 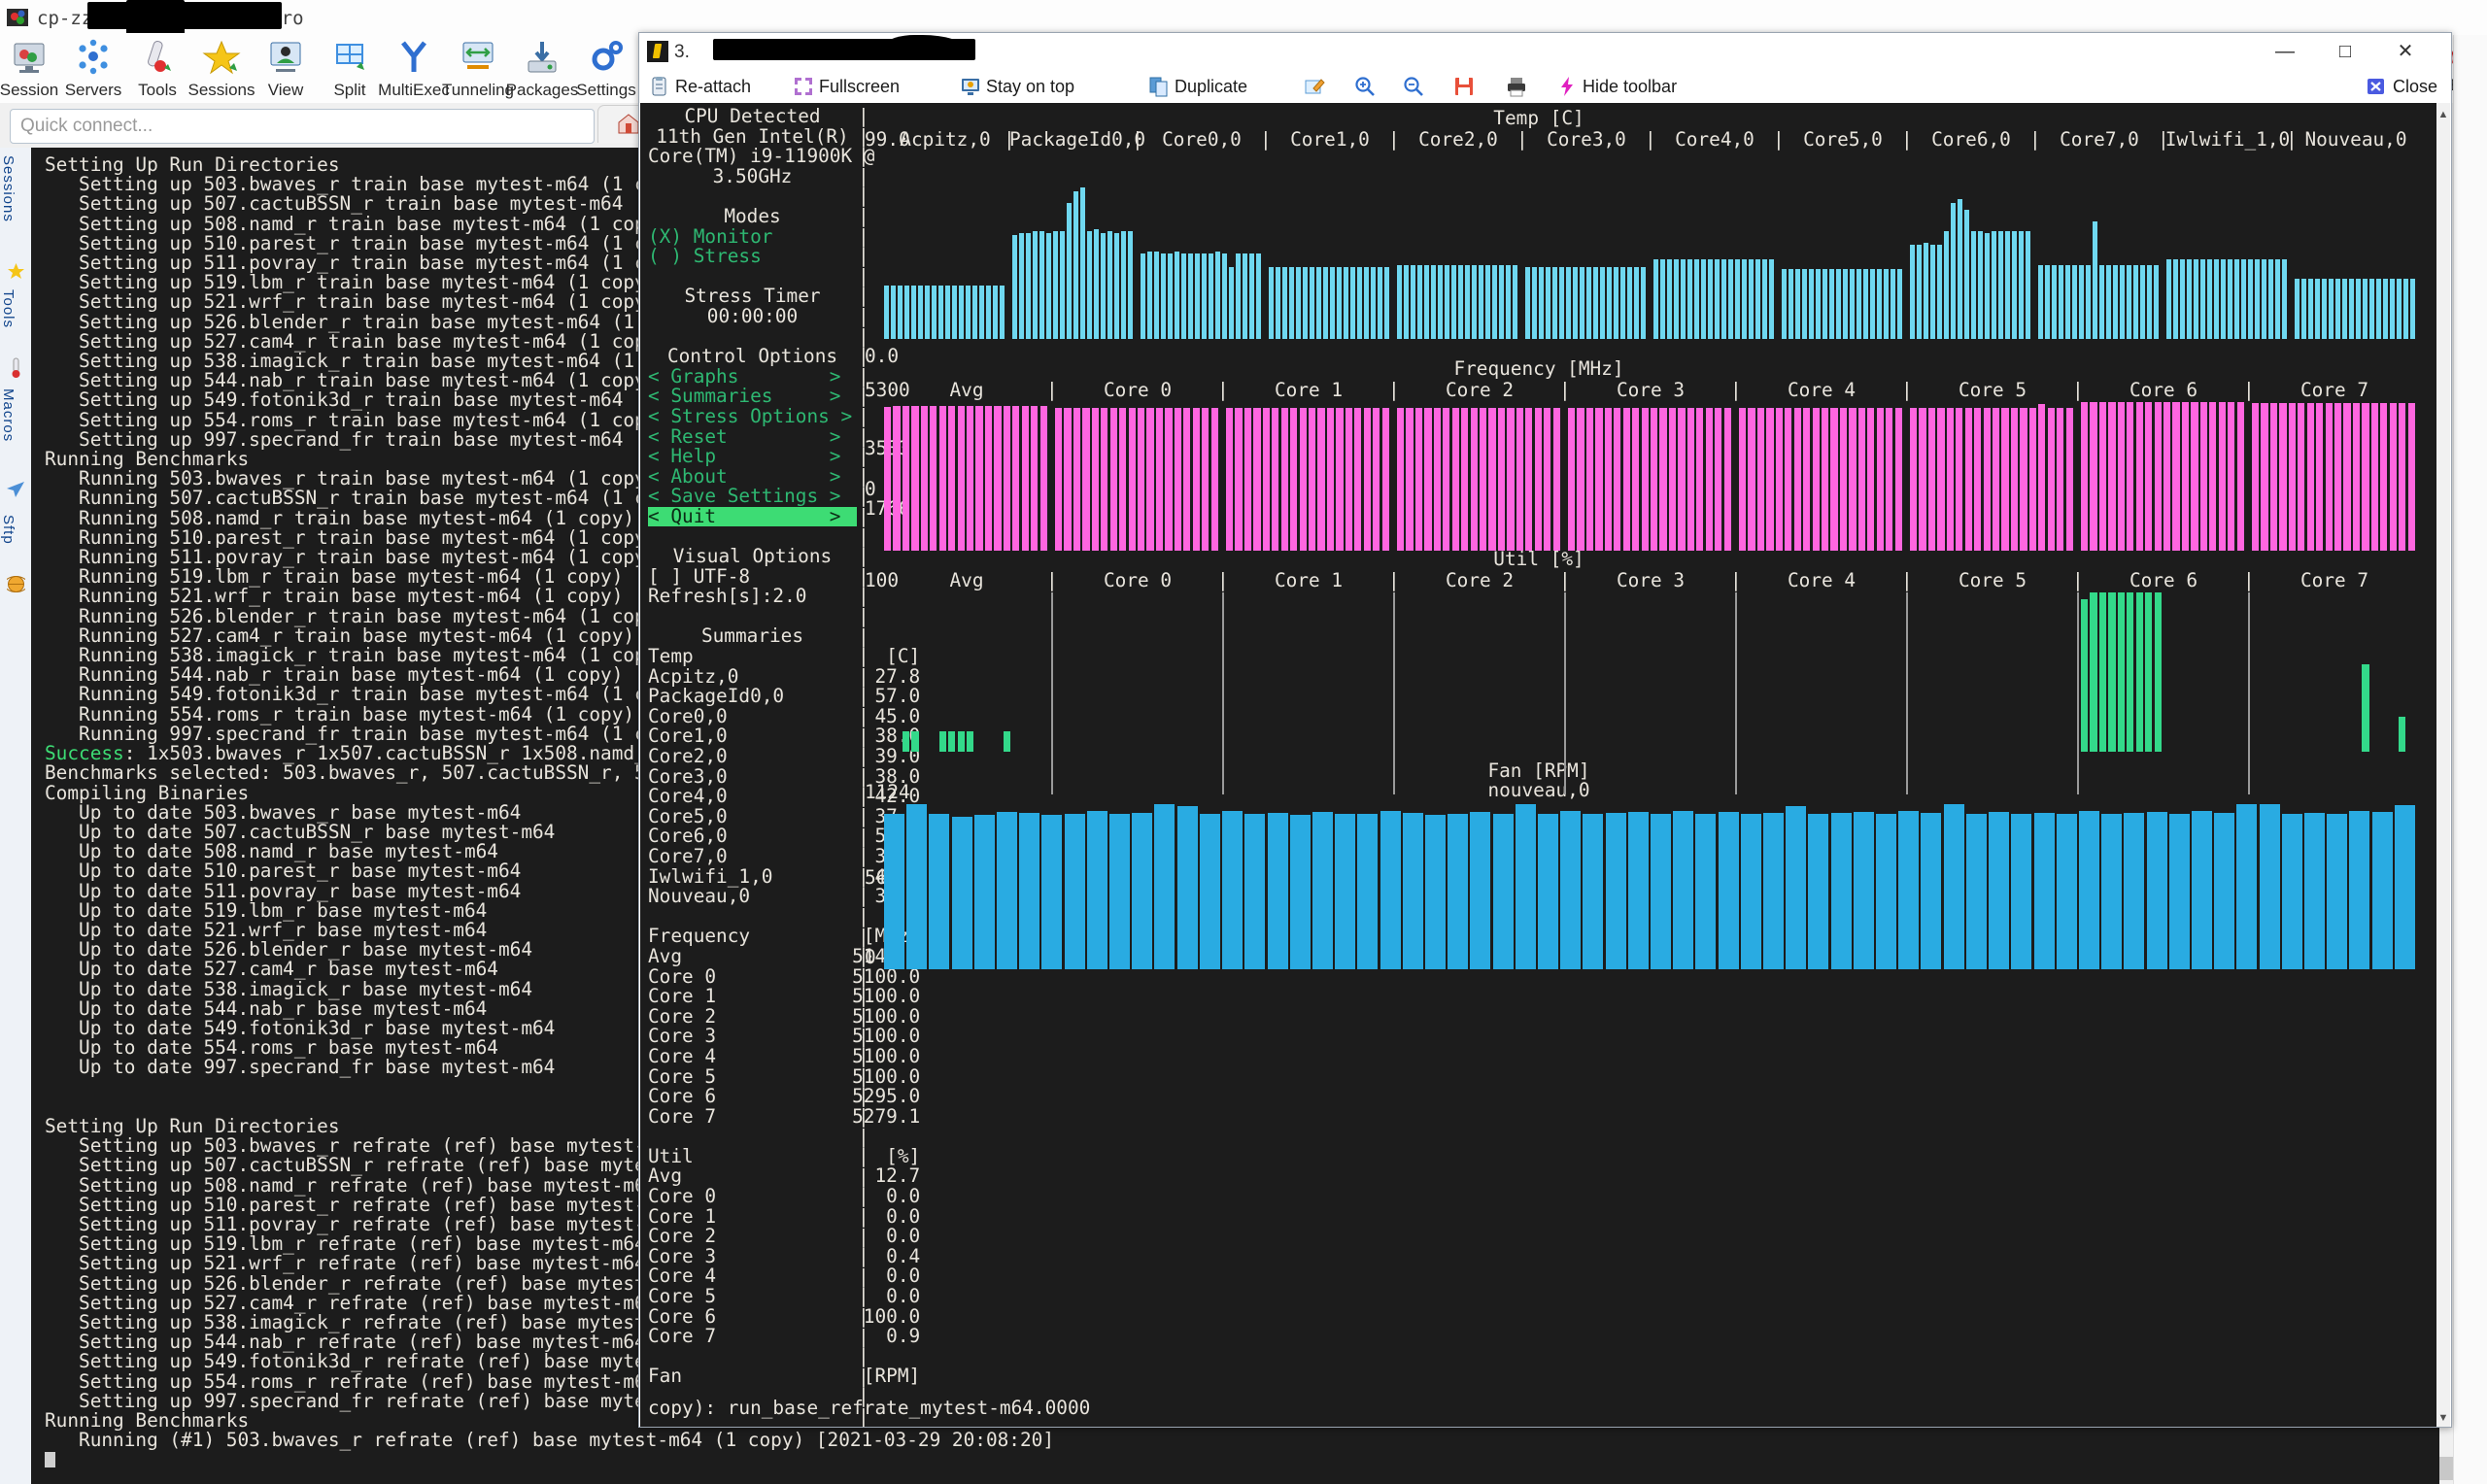 I want to click on control-option-reset: < Reset >, so click(x=752, y=437).